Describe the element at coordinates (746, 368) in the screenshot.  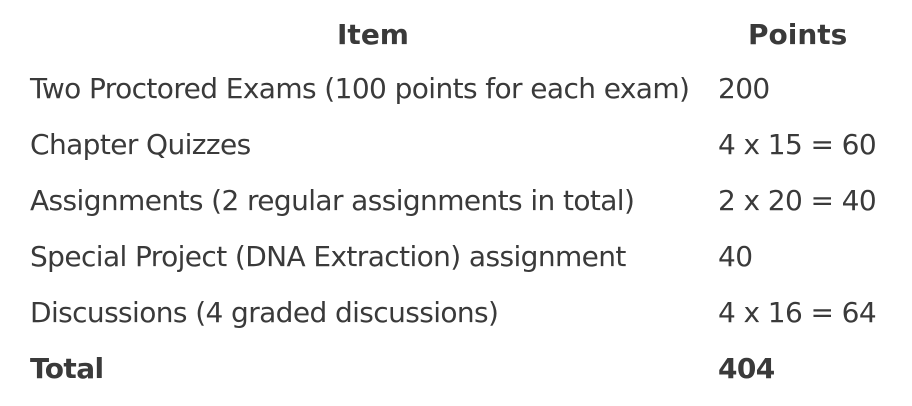
I see `total-points: 404` at that location.